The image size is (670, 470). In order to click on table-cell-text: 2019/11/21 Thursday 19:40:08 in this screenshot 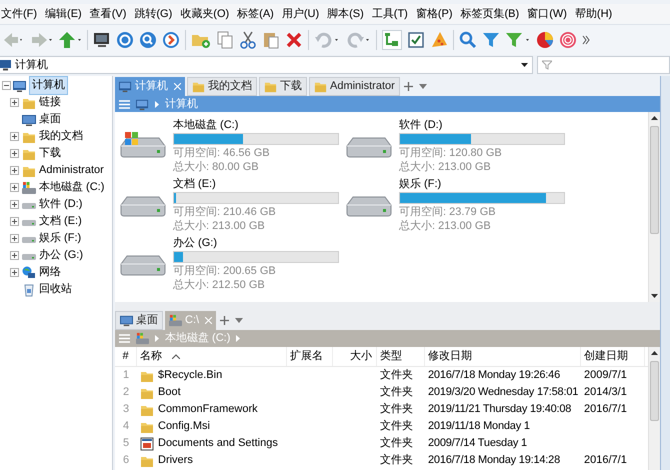, I will do `click(499, 410)`.